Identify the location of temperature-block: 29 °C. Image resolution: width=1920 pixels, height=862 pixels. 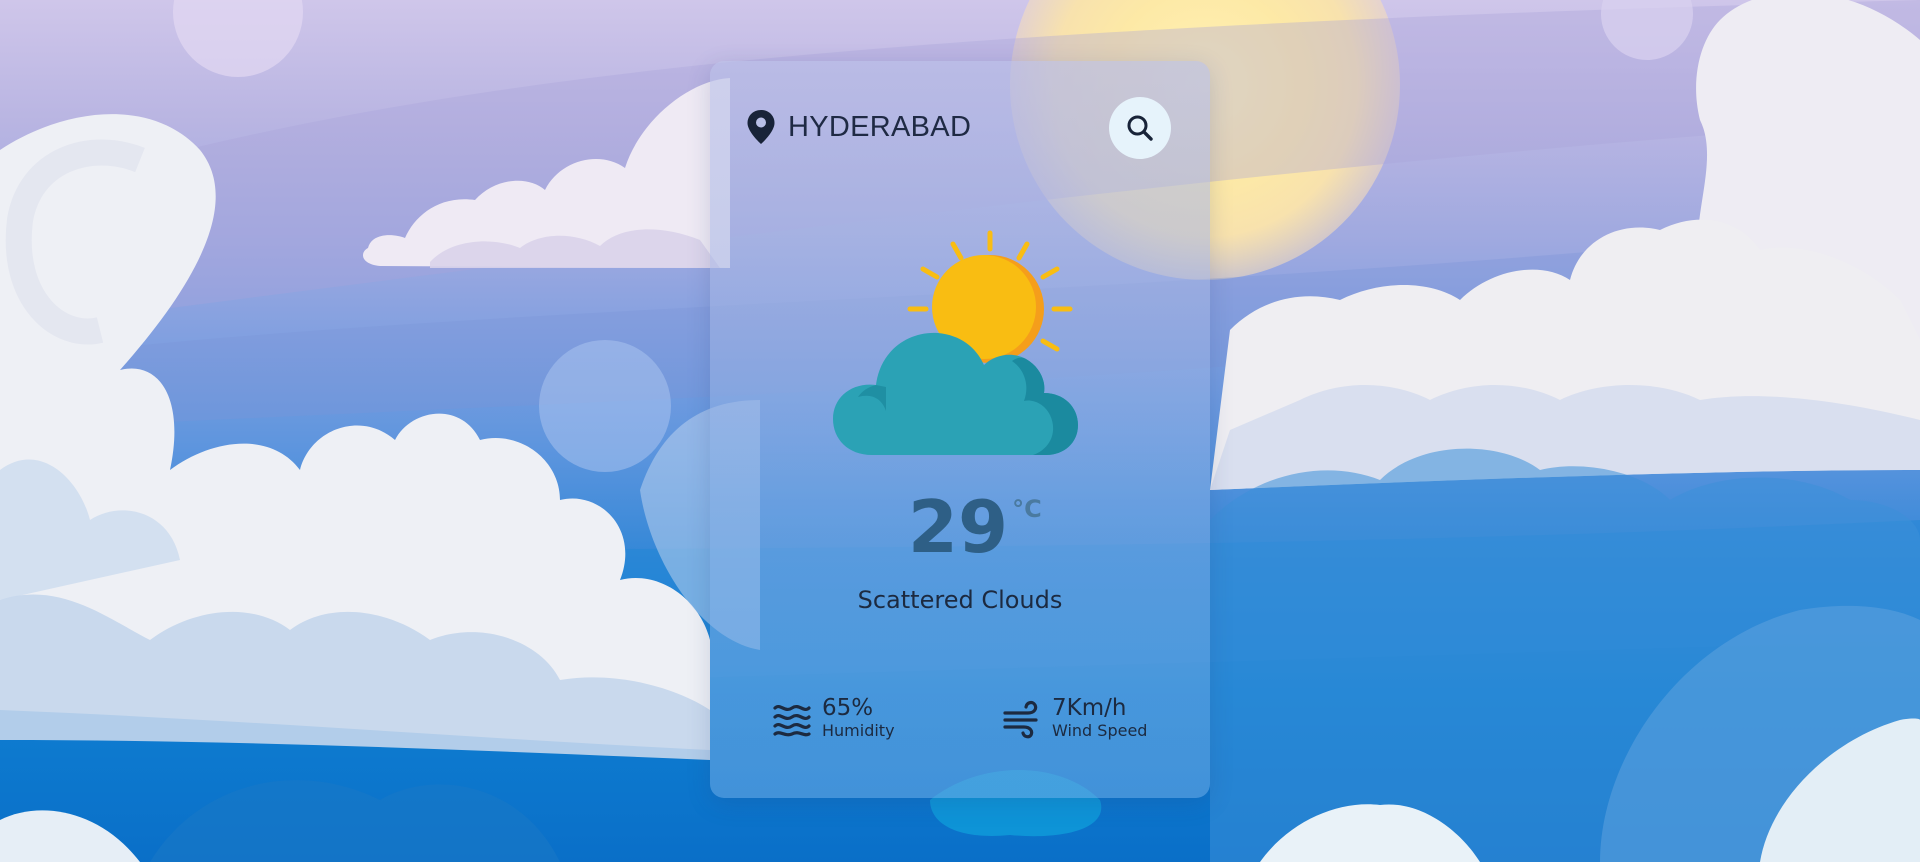
(960, 527).